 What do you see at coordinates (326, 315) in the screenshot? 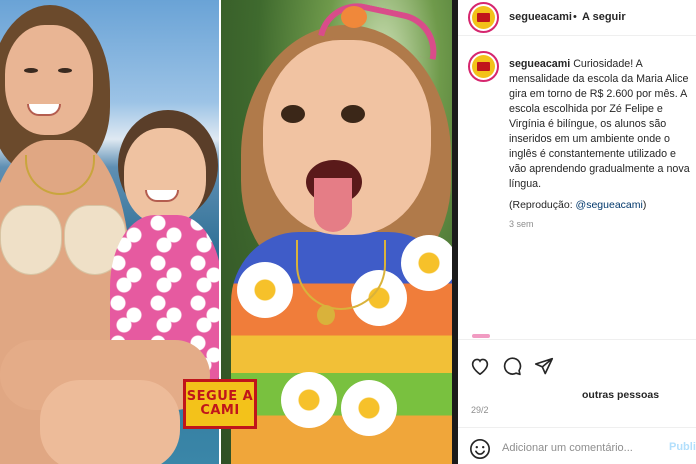
I see `pendant` at bounding box center [326, 315].